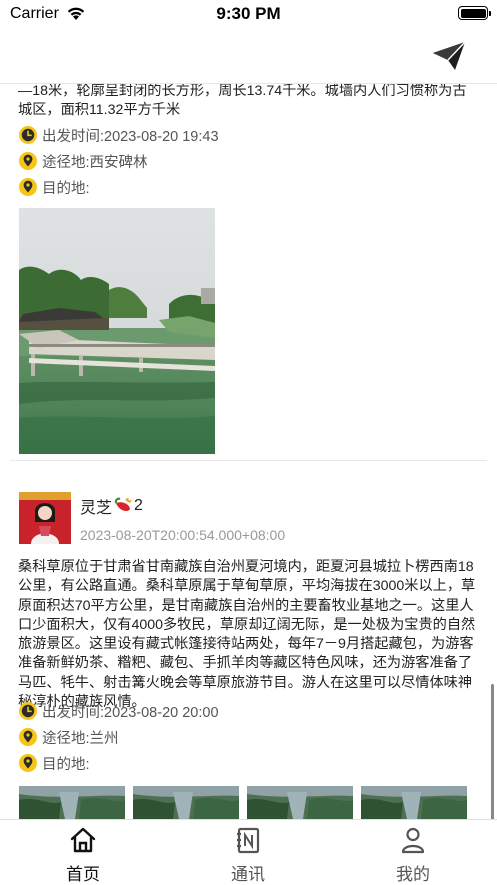 This screenshot has height=885, width=497. What do you see at coordinates (243, 802) in the screenshot?
I see `post-2-photos` at bounding box center [243, 802].